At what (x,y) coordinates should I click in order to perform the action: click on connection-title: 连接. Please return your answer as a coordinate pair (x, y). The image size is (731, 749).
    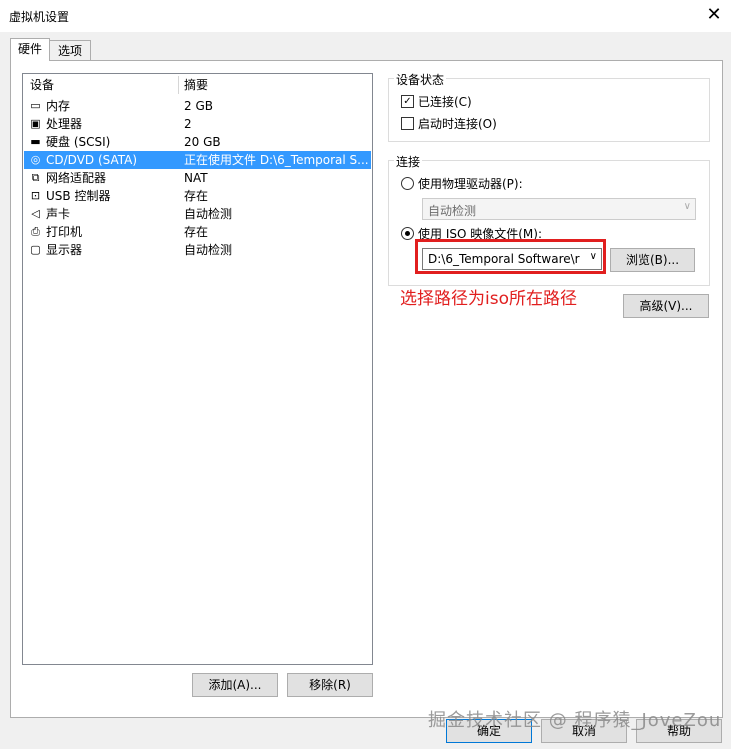
    Looking at the image, I should click on (408, 161).